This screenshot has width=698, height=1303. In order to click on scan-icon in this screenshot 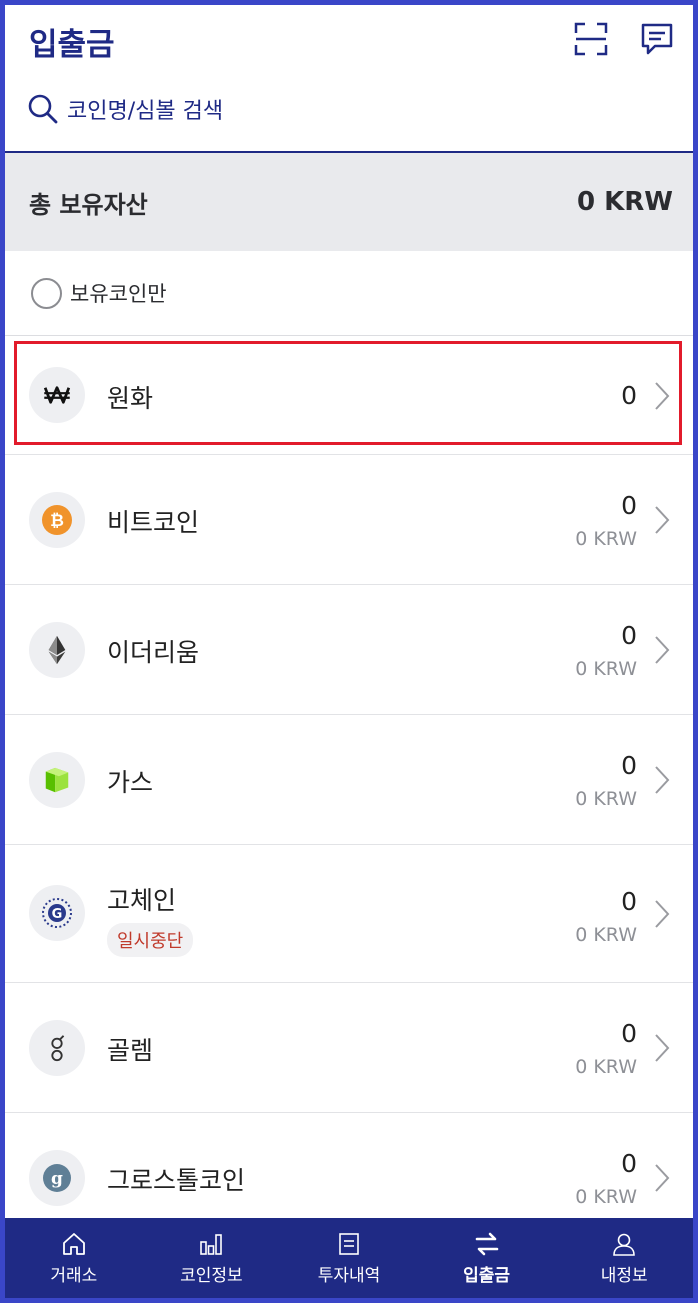, I will do `click(591, 39)`.